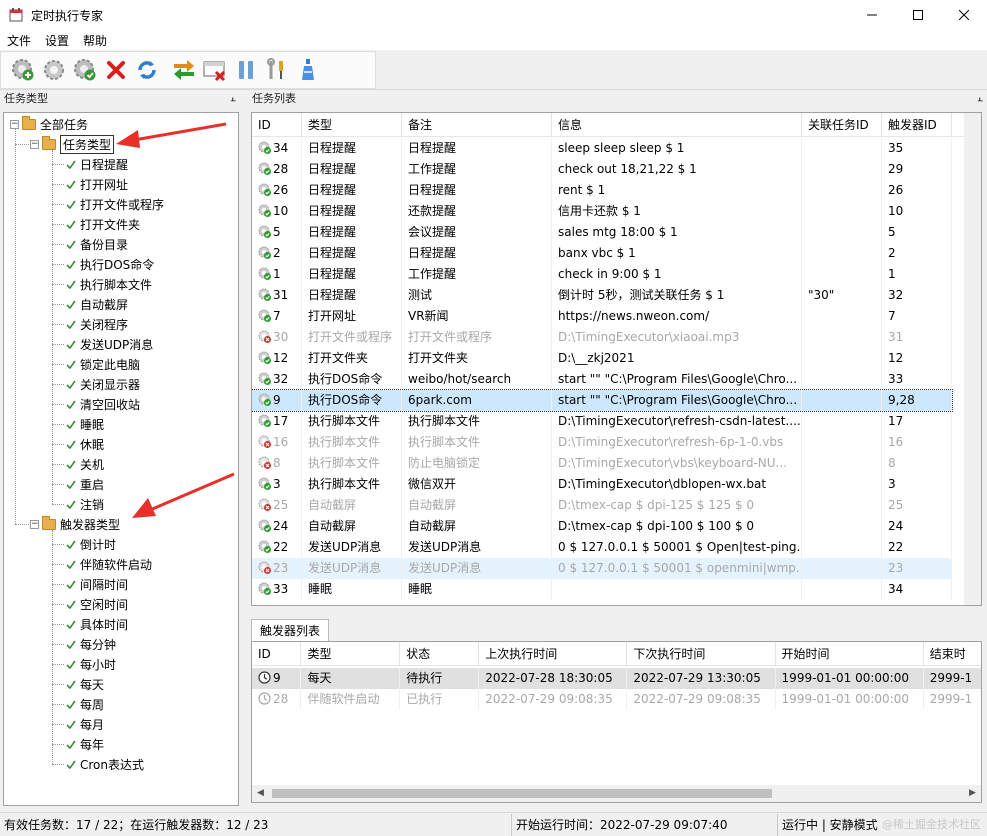 This screenshot has width=987, height=836. Describe the element at coordinates (276, 70) in the screenshot. I see `tools-button` at that location.